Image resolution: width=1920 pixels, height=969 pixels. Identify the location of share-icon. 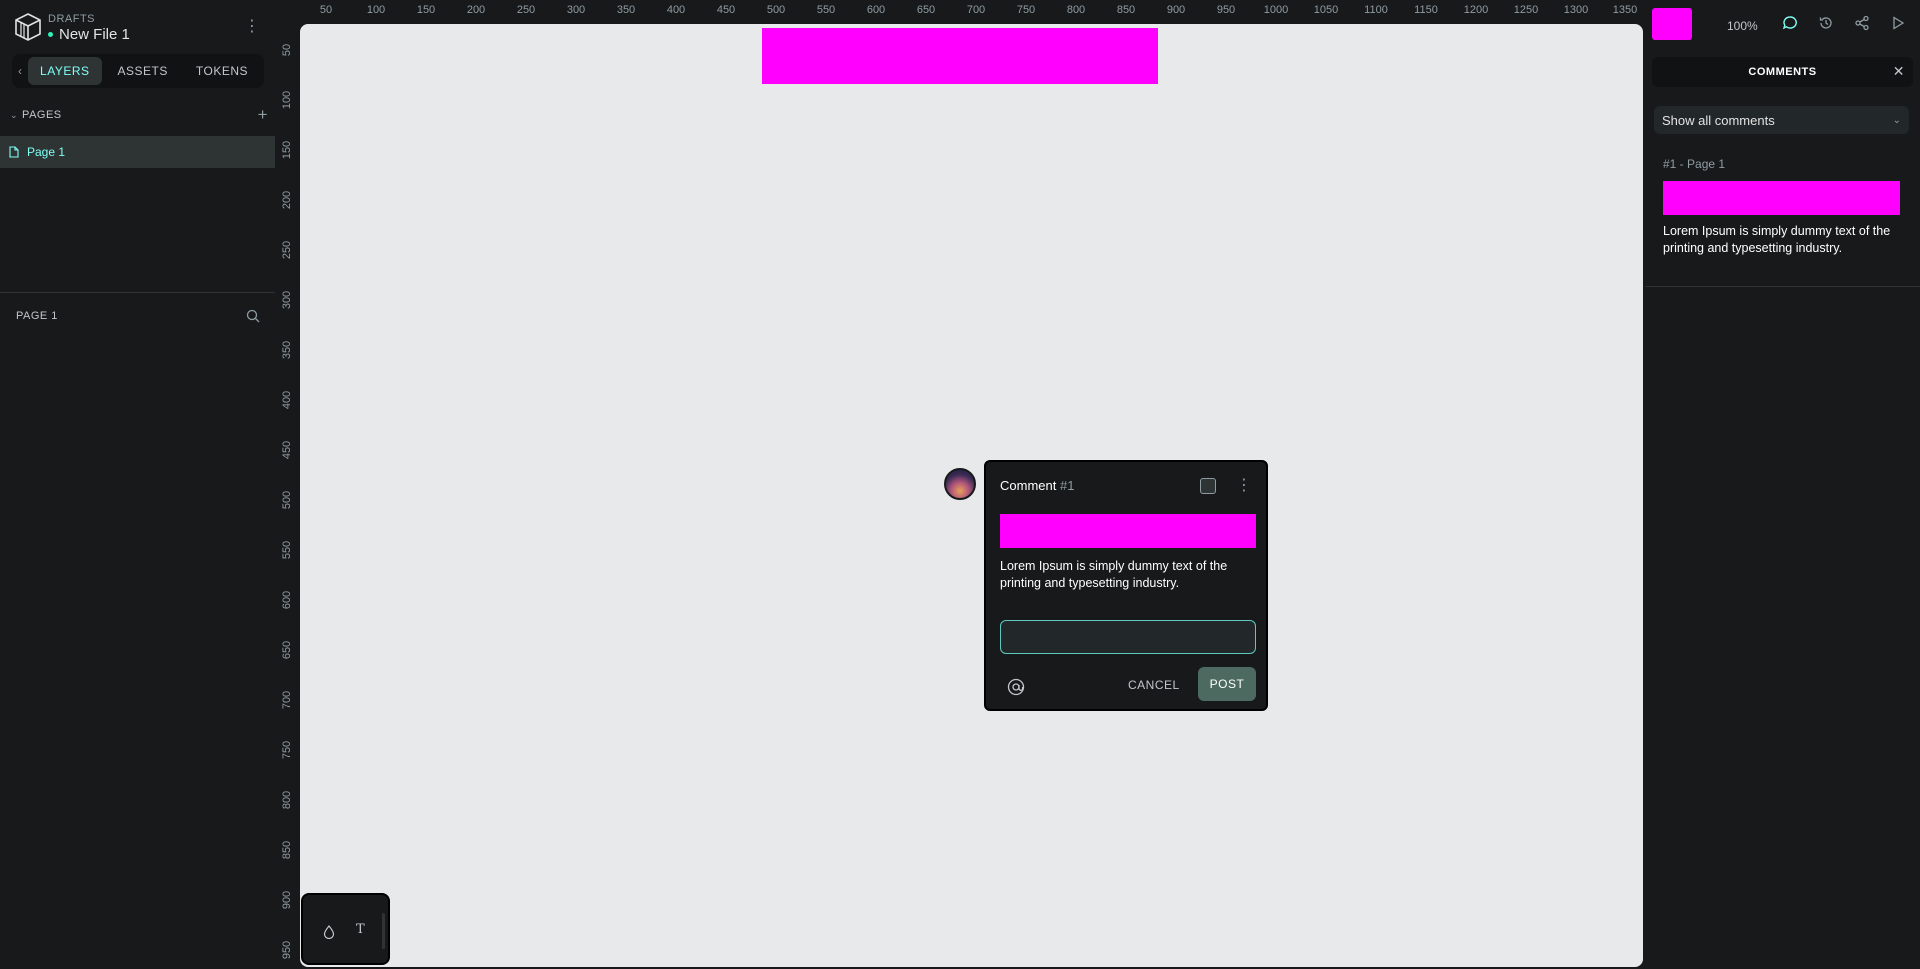
(1862, 23).